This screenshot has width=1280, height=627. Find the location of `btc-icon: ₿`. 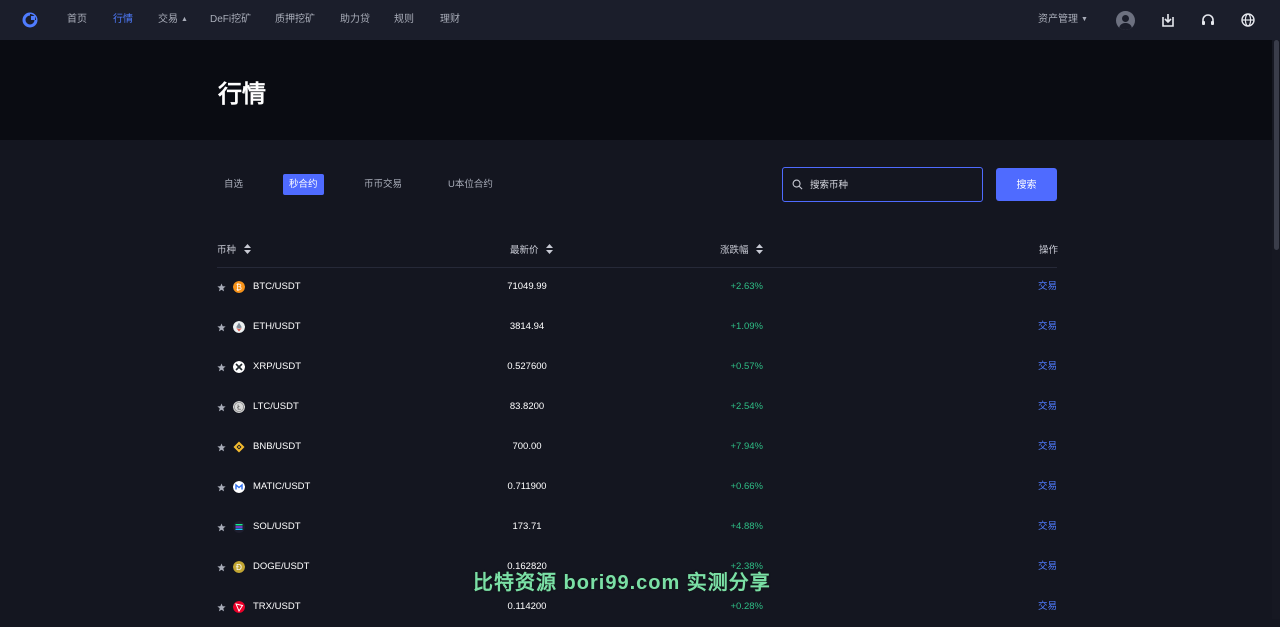

btc-icon: ₿ is located at coordinates (239, 287).